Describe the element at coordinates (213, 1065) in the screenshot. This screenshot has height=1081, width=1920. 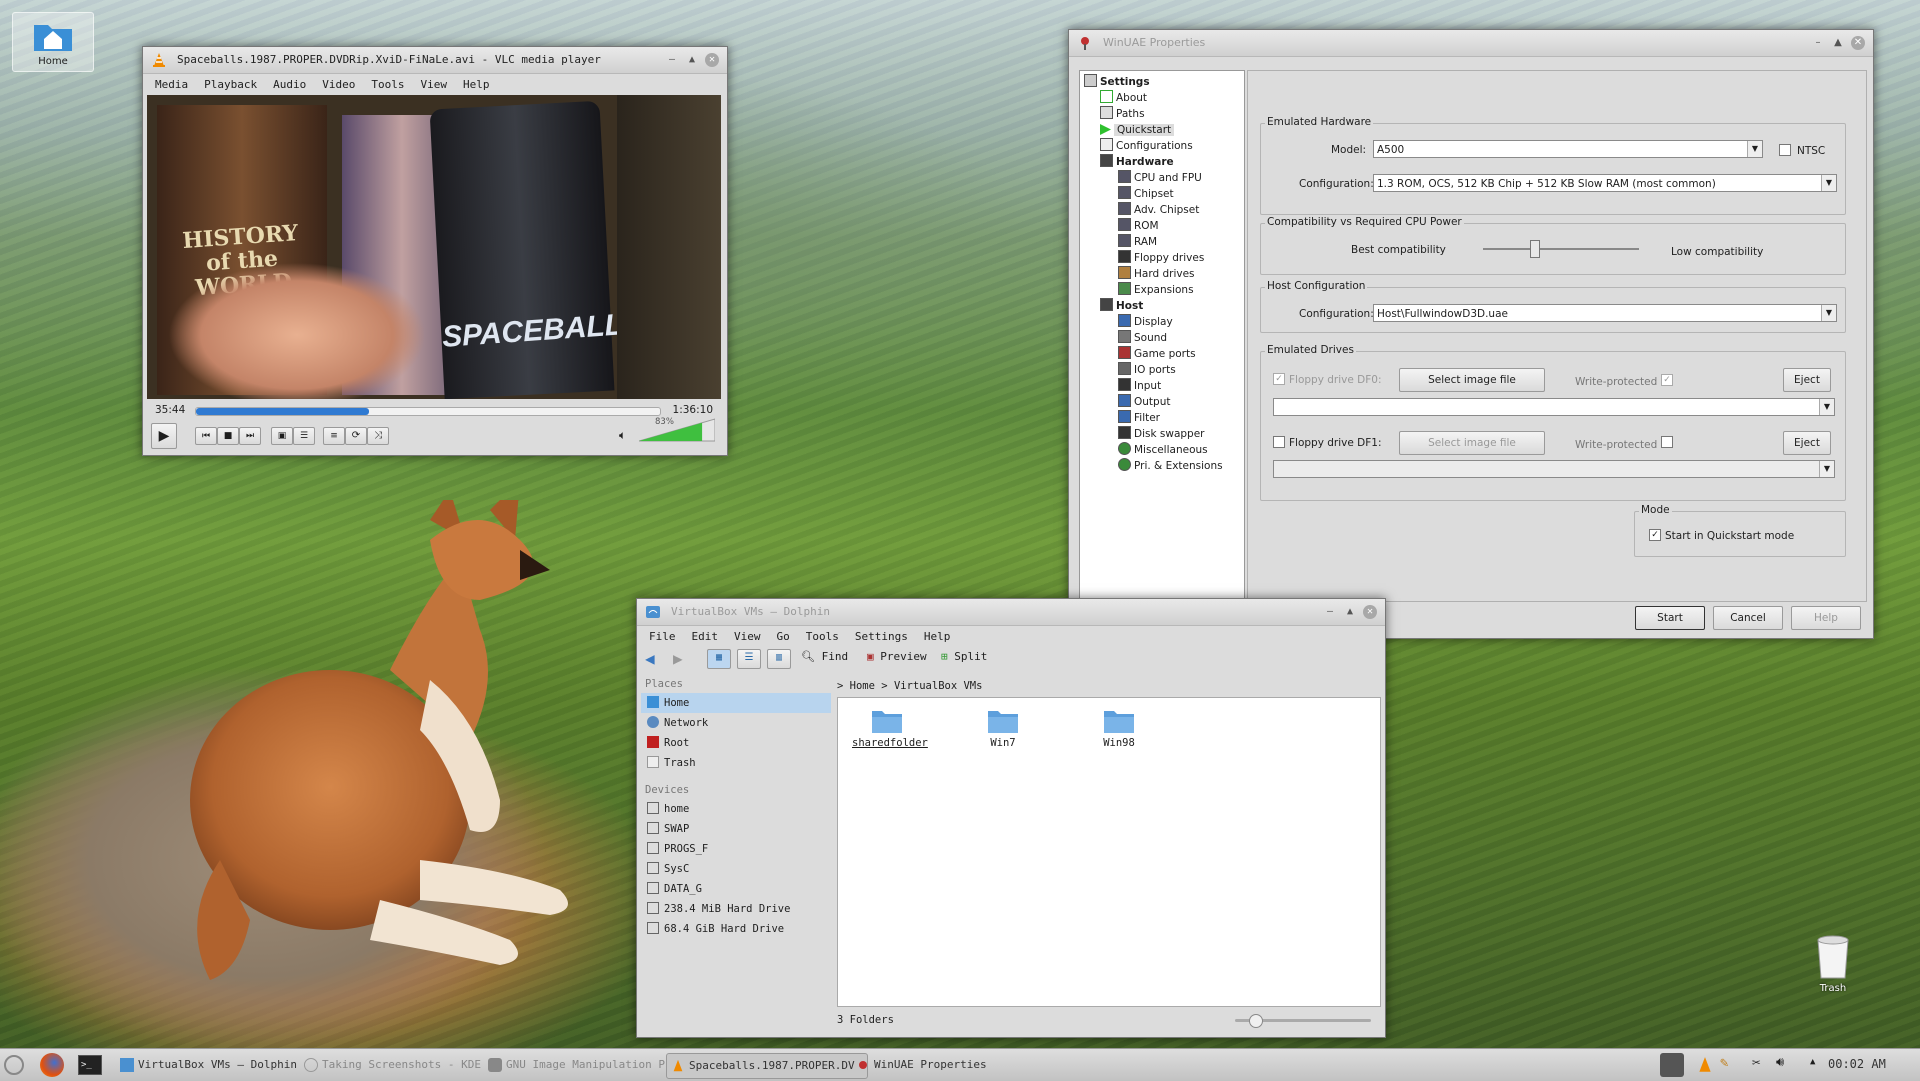
I see `task-dolphin: VirtualBox VMs – Dolphin` at that location.